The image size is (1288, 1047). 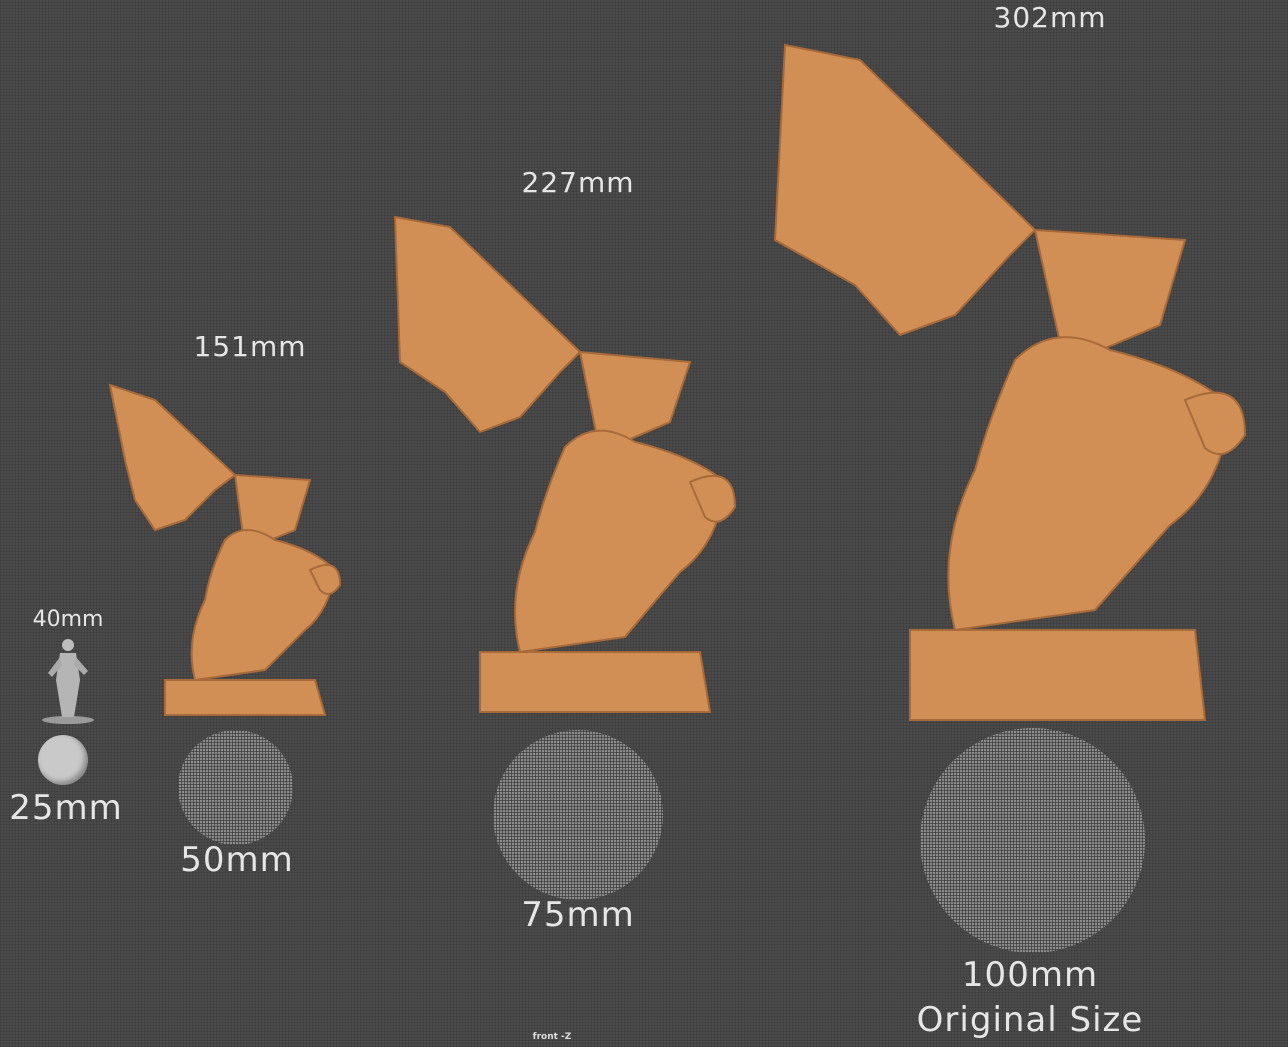 I want to click on reference-base-coin, so click(x=63, y=760).